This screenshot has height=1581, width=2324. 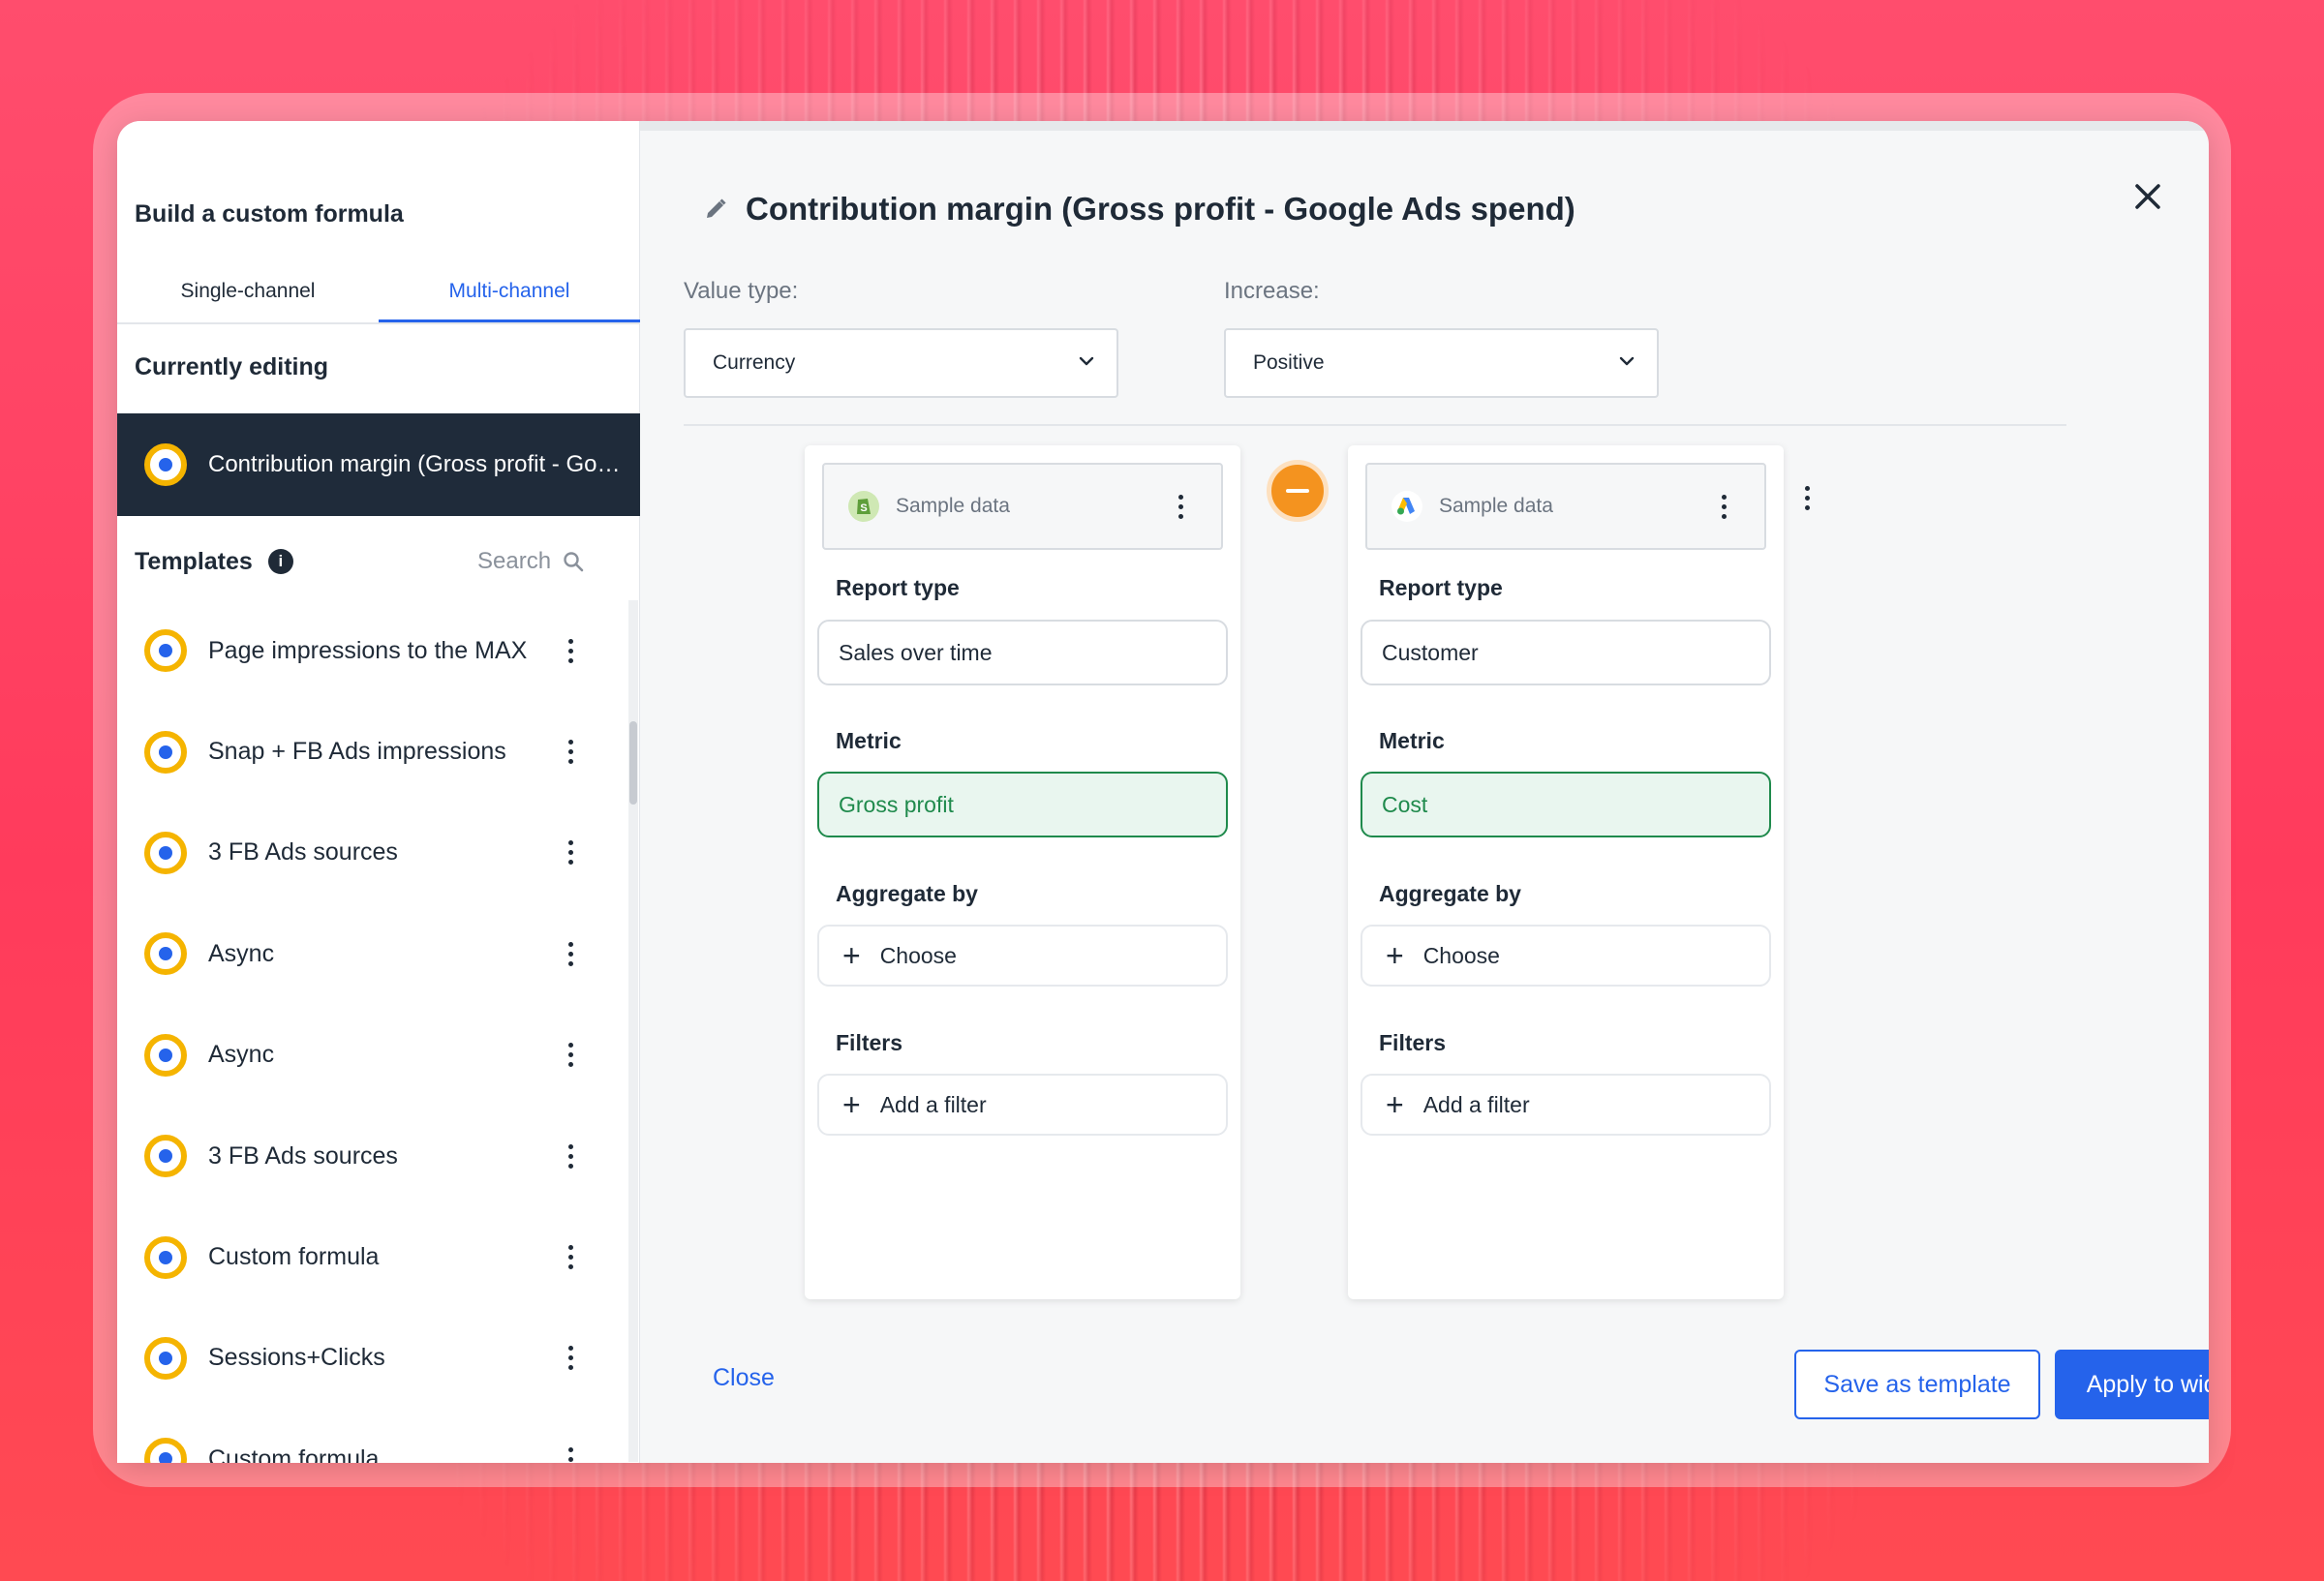 I want to click on value-type-label: Value type:, so click(x=742, y=291).